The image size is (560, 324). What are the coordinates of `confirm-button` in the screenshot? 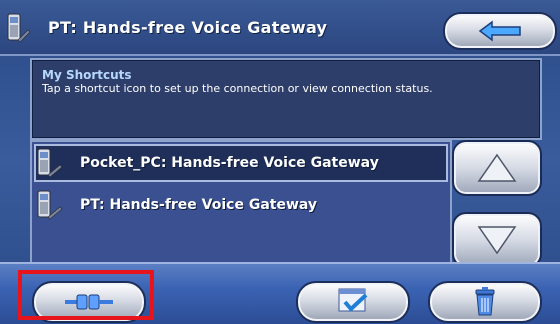 It's located at (353, 302).